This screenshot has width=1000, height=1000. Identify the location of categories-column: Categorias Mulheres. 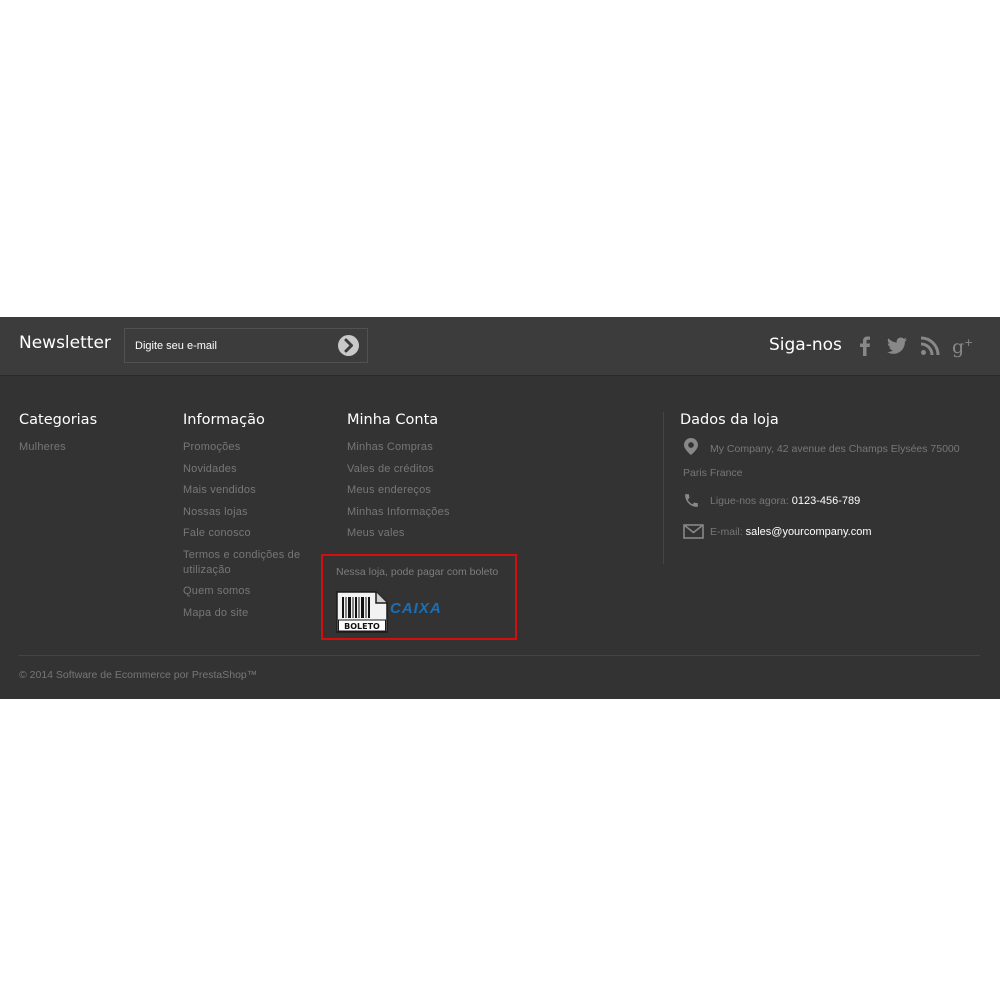
(94, 437).